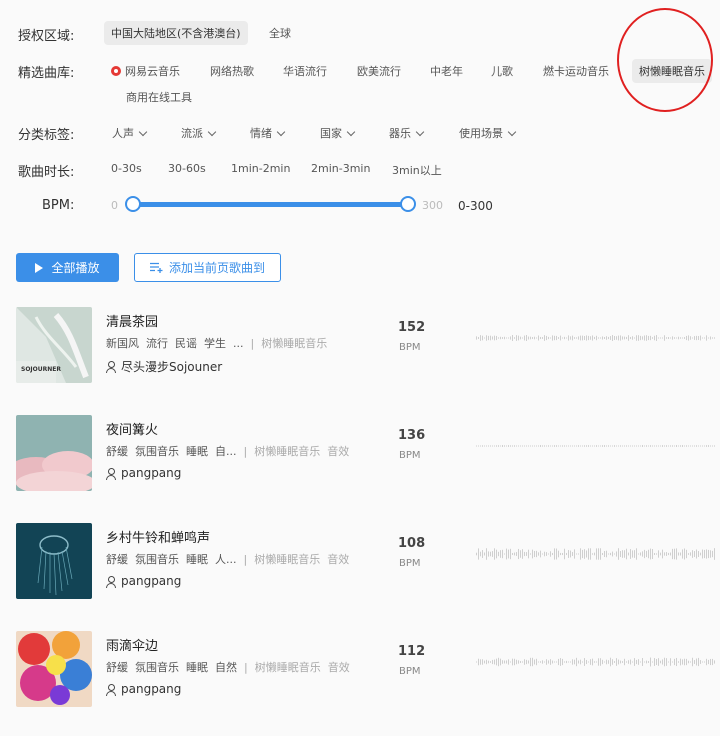  What do you see at coordinates (176, 33) in the screenshot?
I see `region-option-mainland: 中国大陆地区(不含港澳台)` at bounding box center [176, 33].